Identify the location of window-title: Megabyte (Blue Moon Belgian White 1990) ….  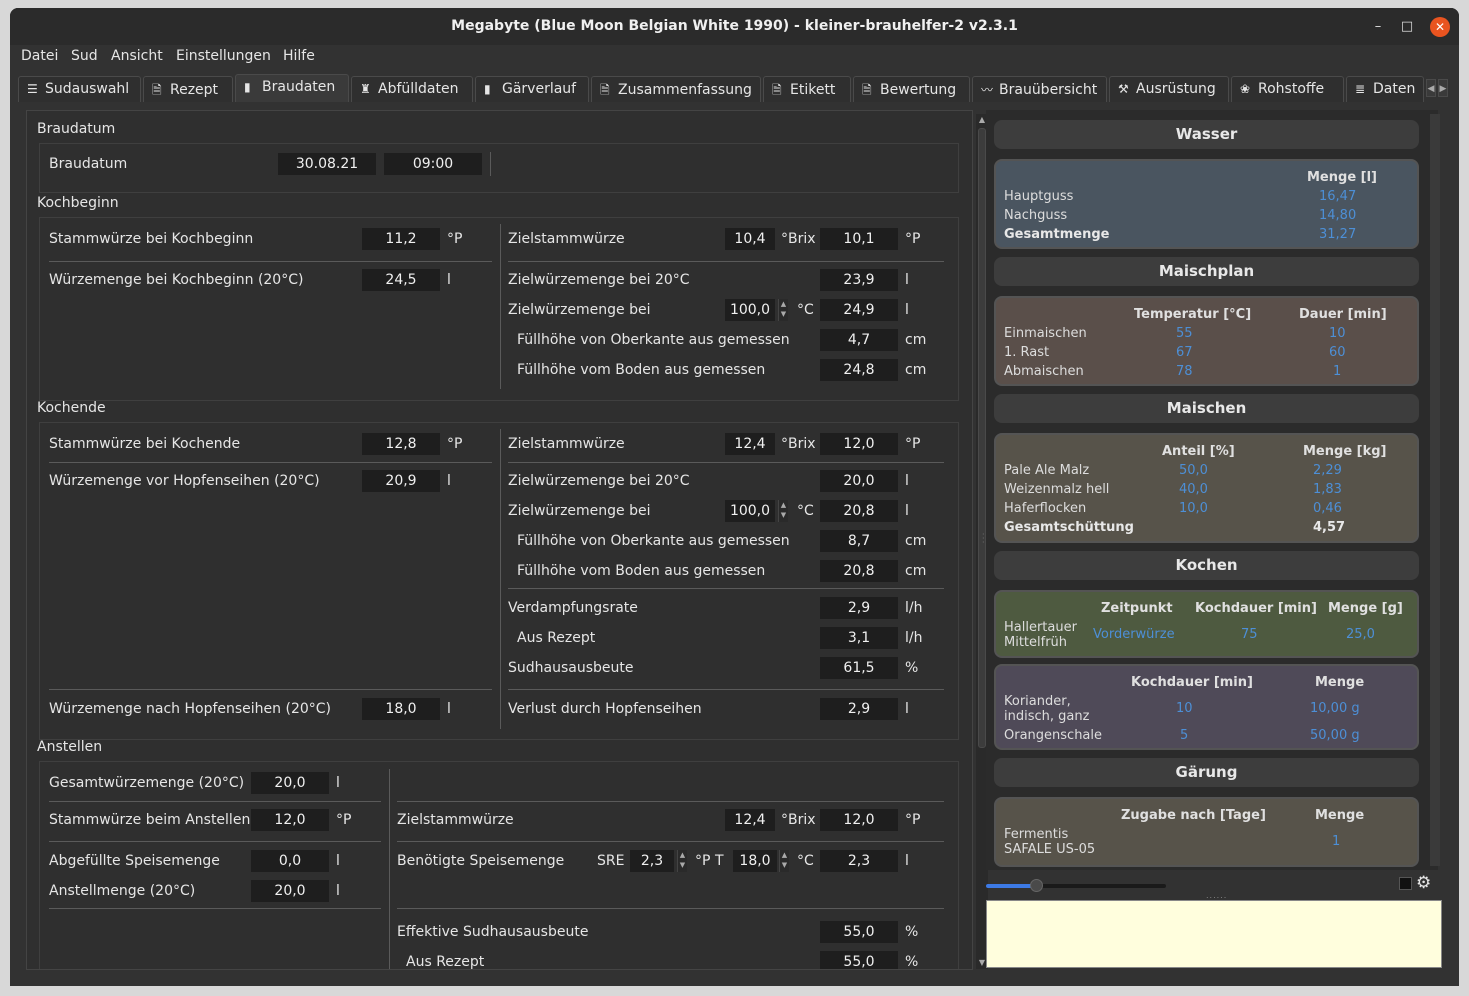
(734, 26).